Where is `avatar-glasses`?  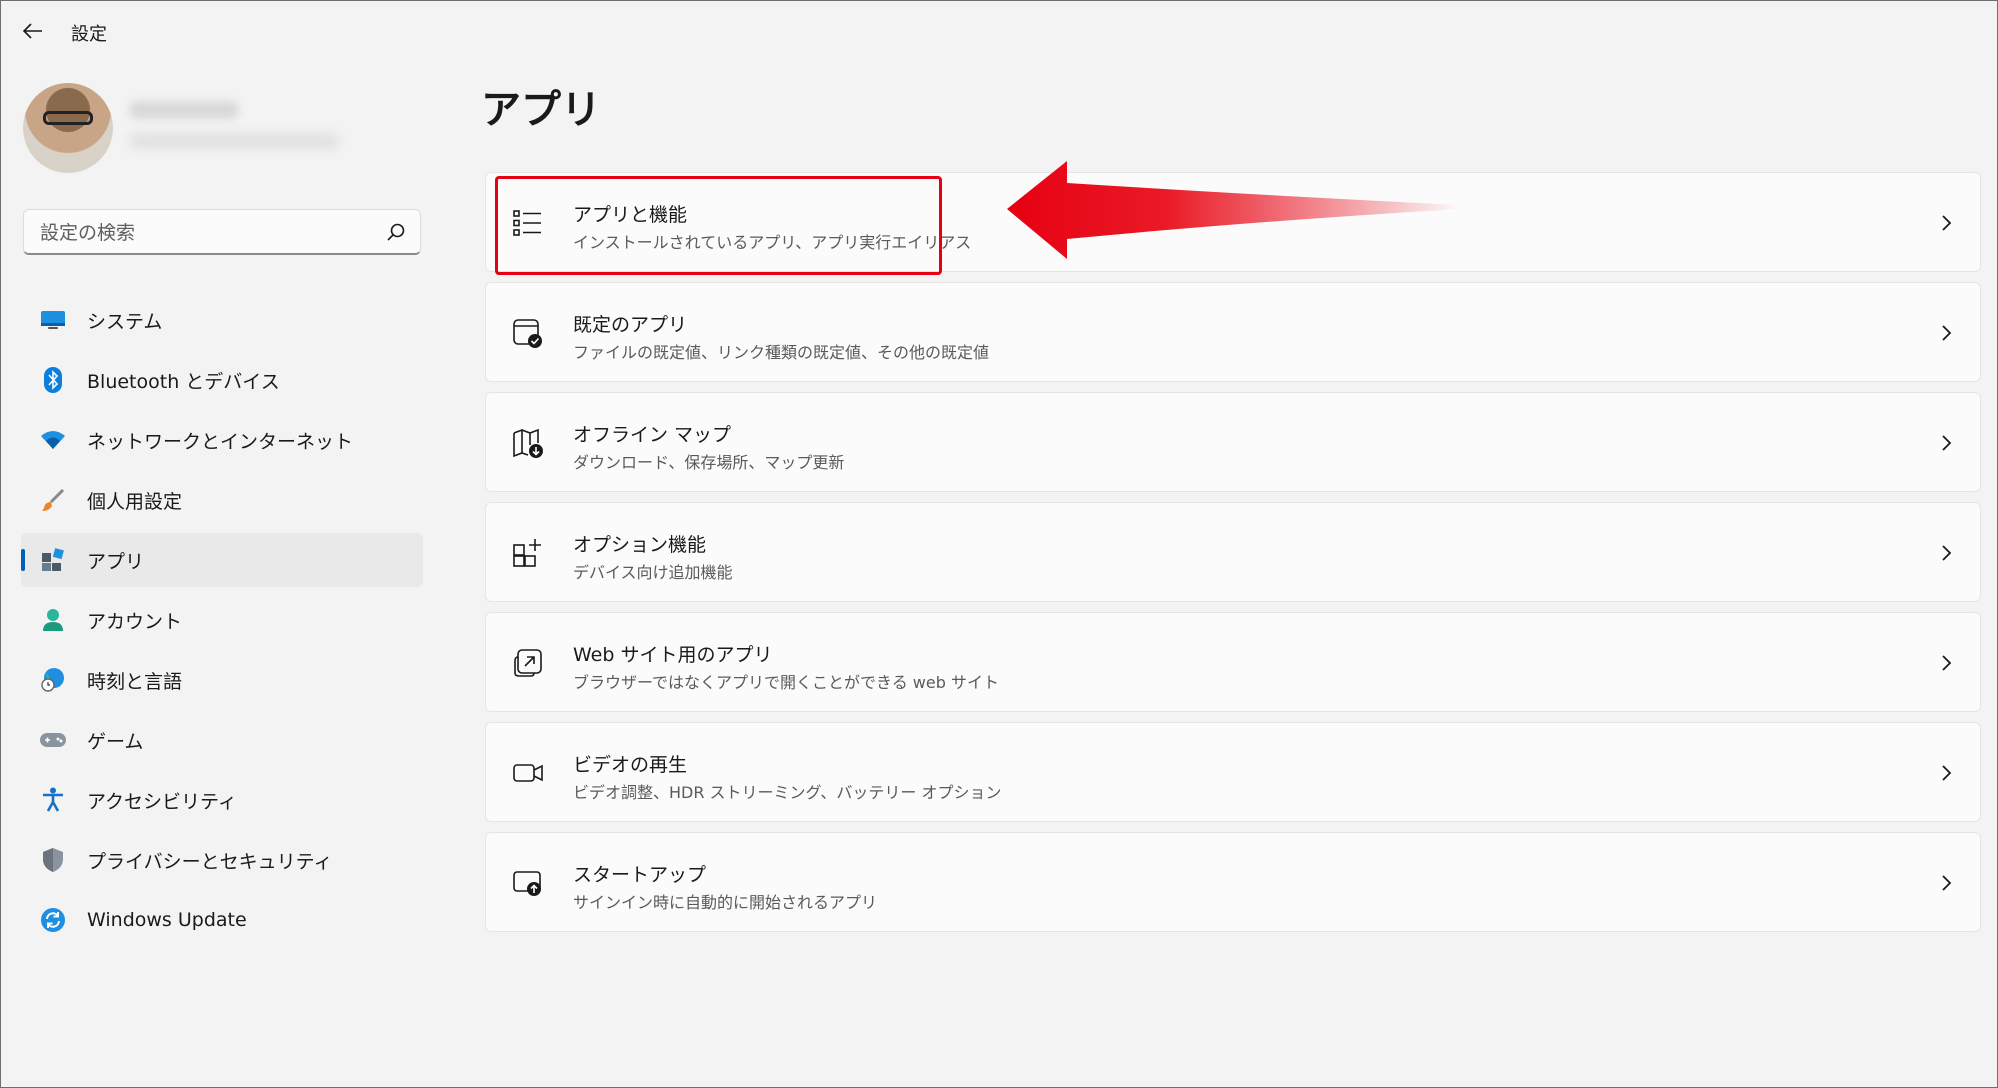
avatar-glasses is located at coordinates (68, 118).